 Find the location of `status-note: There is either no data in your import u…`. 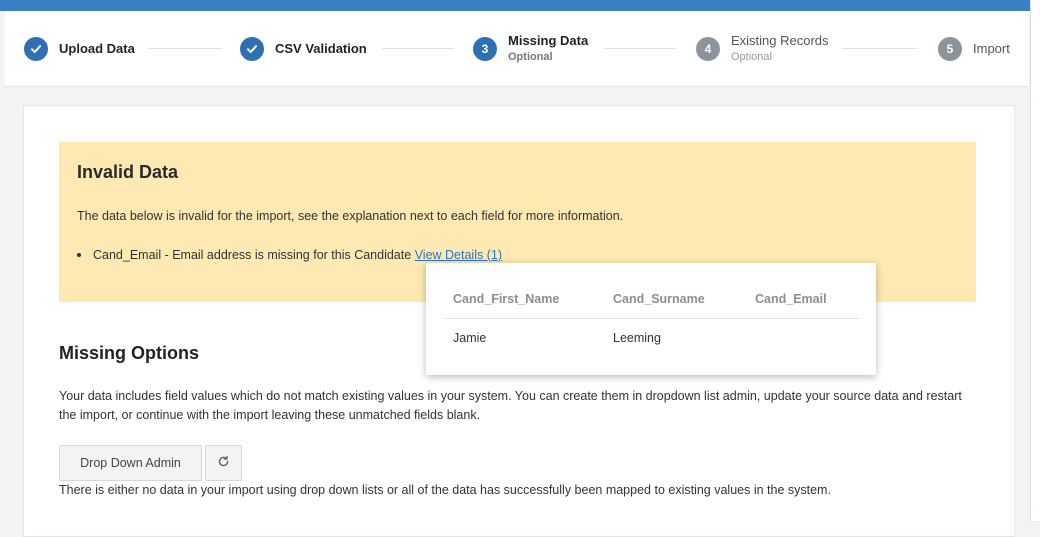

status-note: There is either no data in your import u… is located at coordinates (445, 490).